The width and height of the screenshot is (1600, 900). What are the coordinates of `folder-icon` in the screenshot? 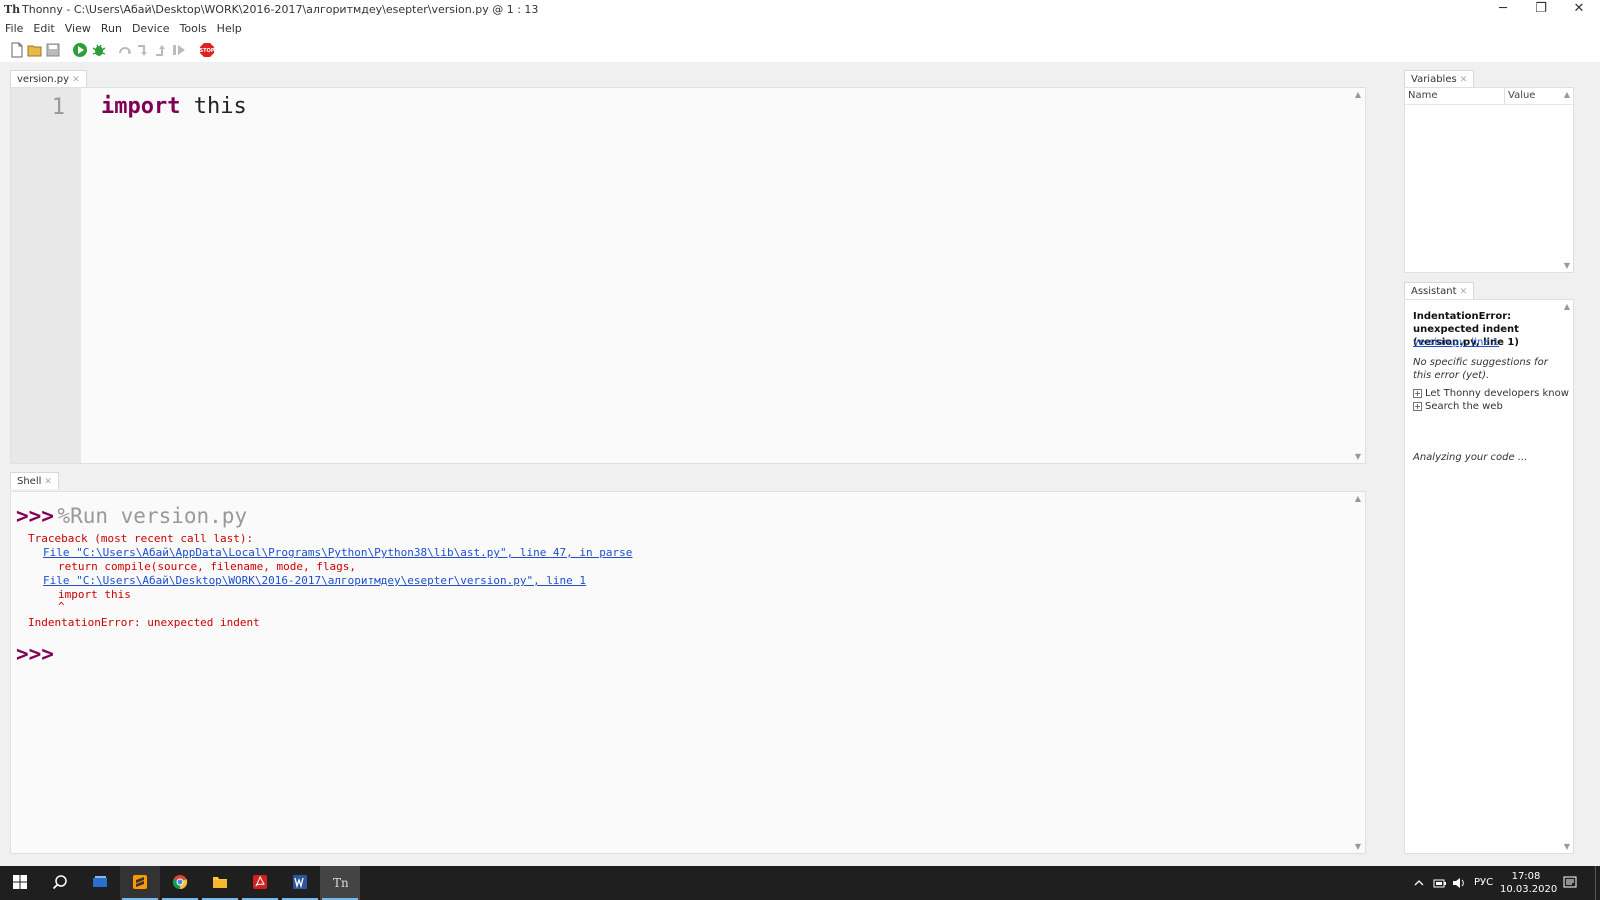 It's located at (220, 882).